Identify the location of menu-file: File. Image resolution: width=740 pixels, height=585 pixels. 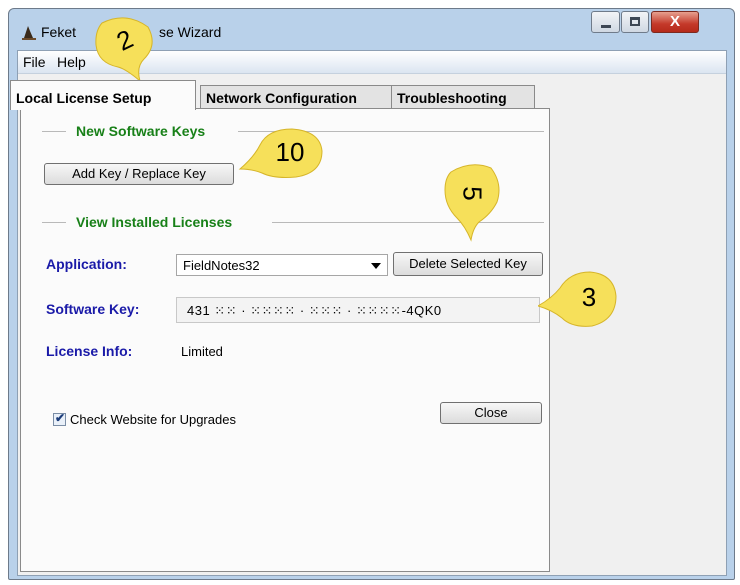
(34, 62).